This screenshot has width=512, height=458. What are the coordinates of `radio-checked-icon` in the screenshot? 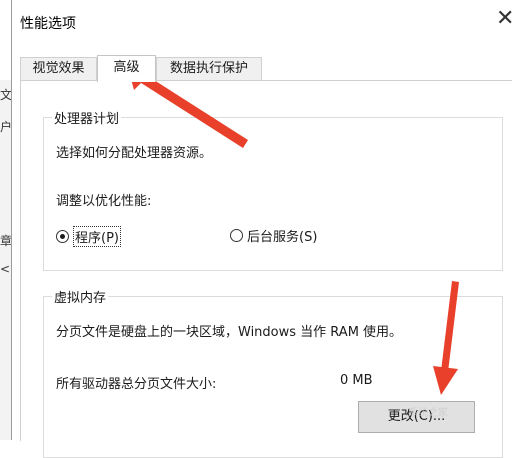 It's located at (62, 236).